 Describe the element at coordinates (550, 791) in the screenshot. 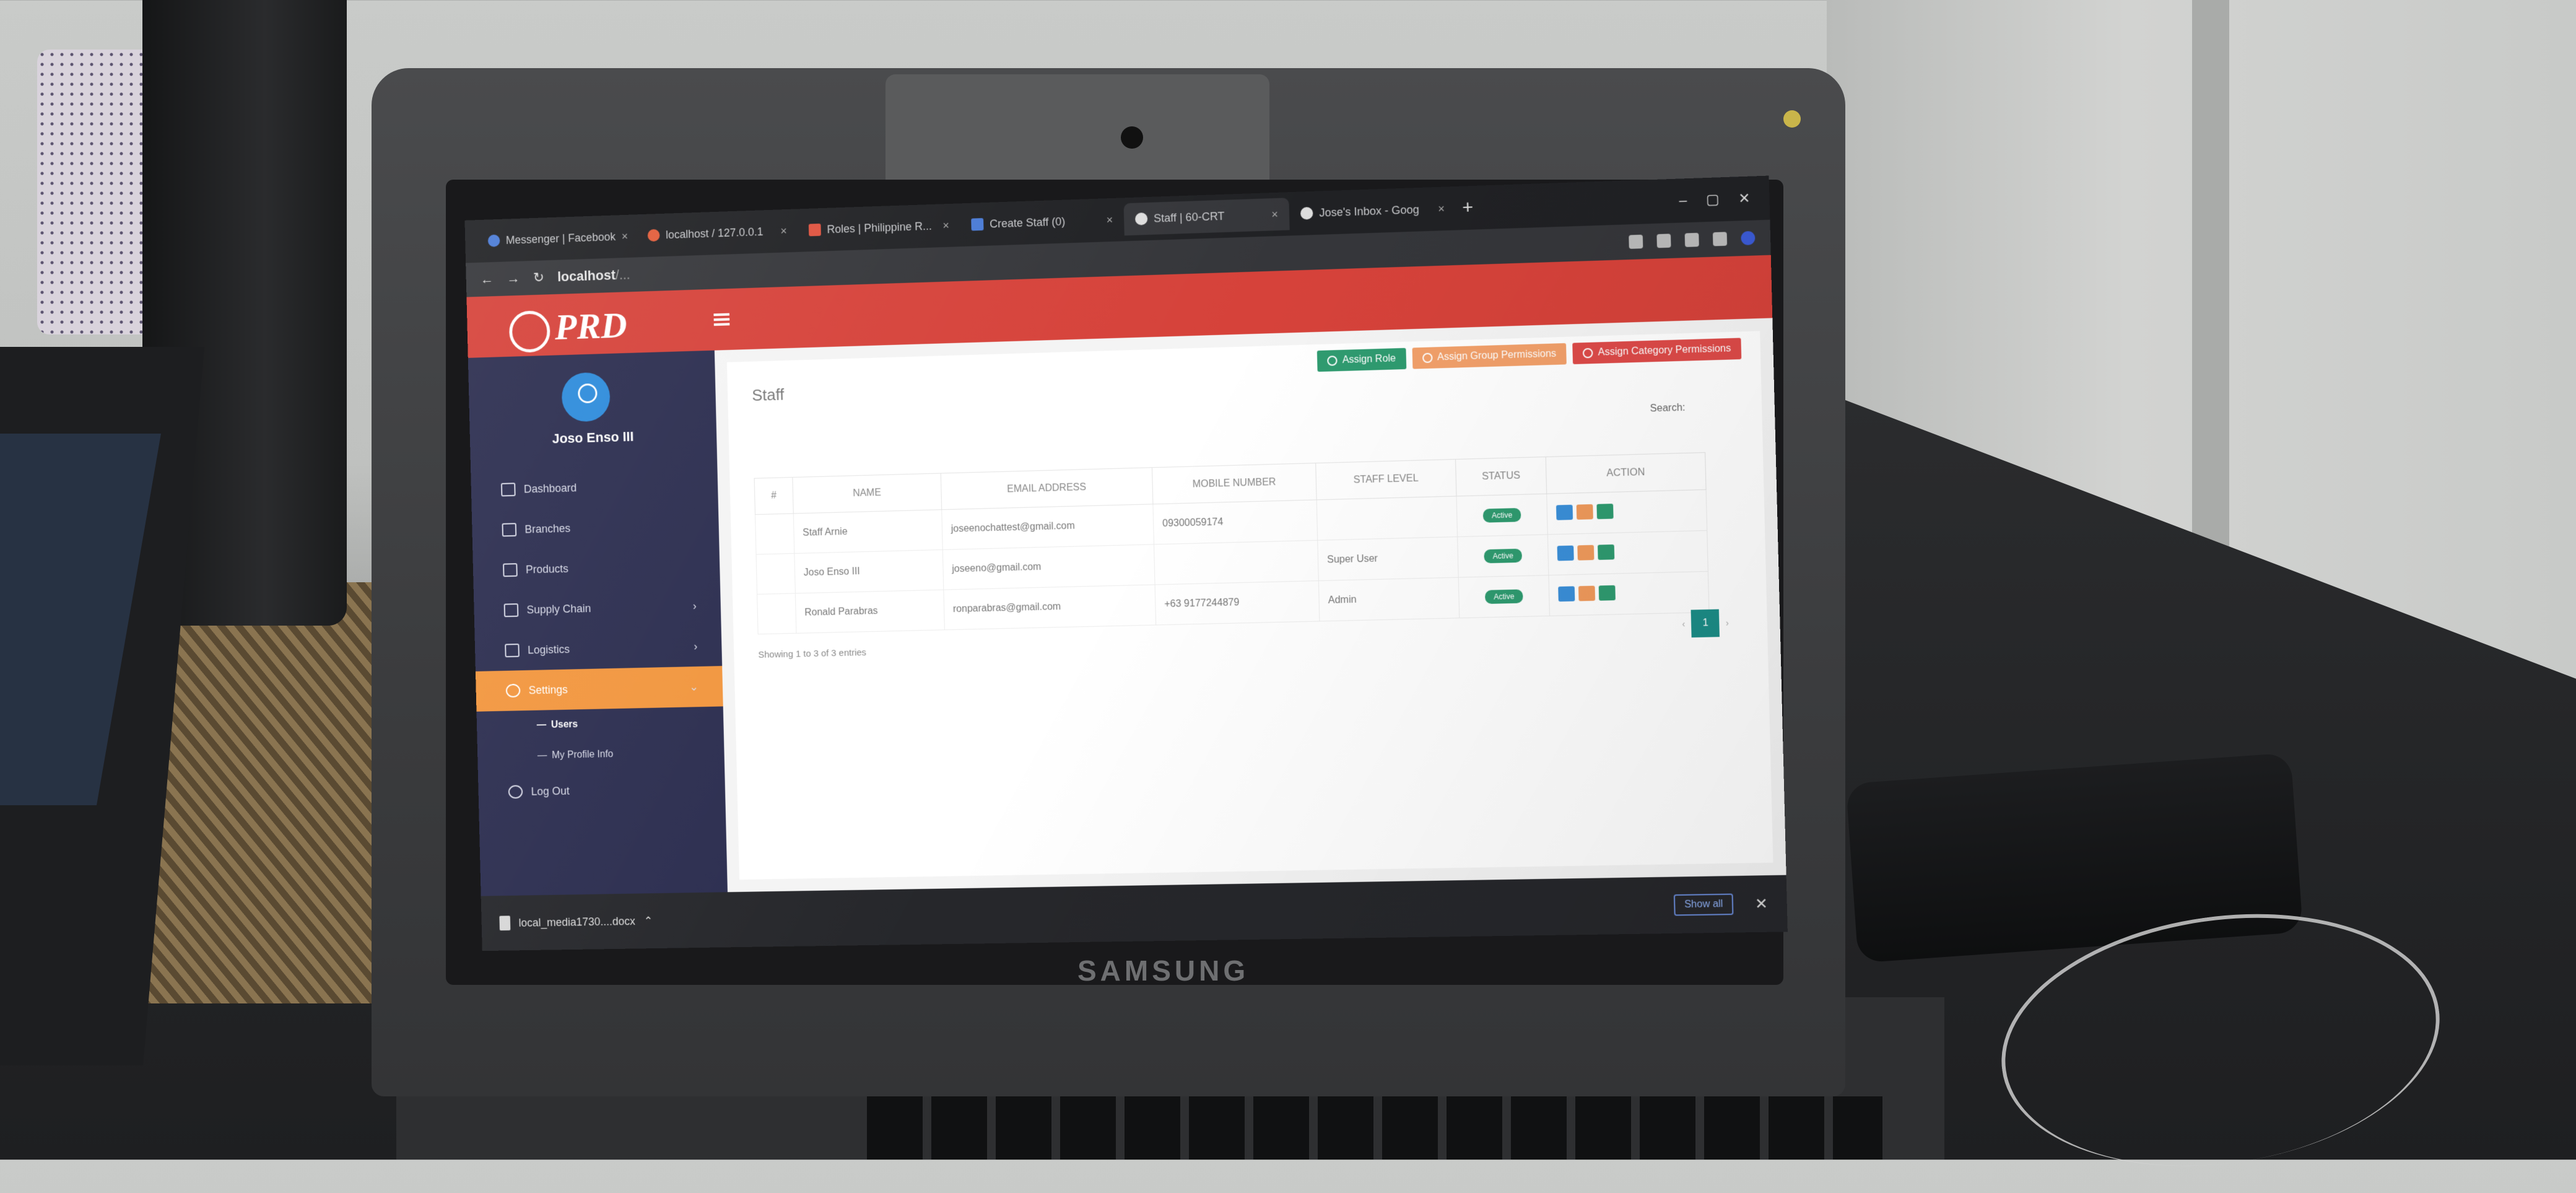

I see `sidebar-item-label: Log Out` at that location.